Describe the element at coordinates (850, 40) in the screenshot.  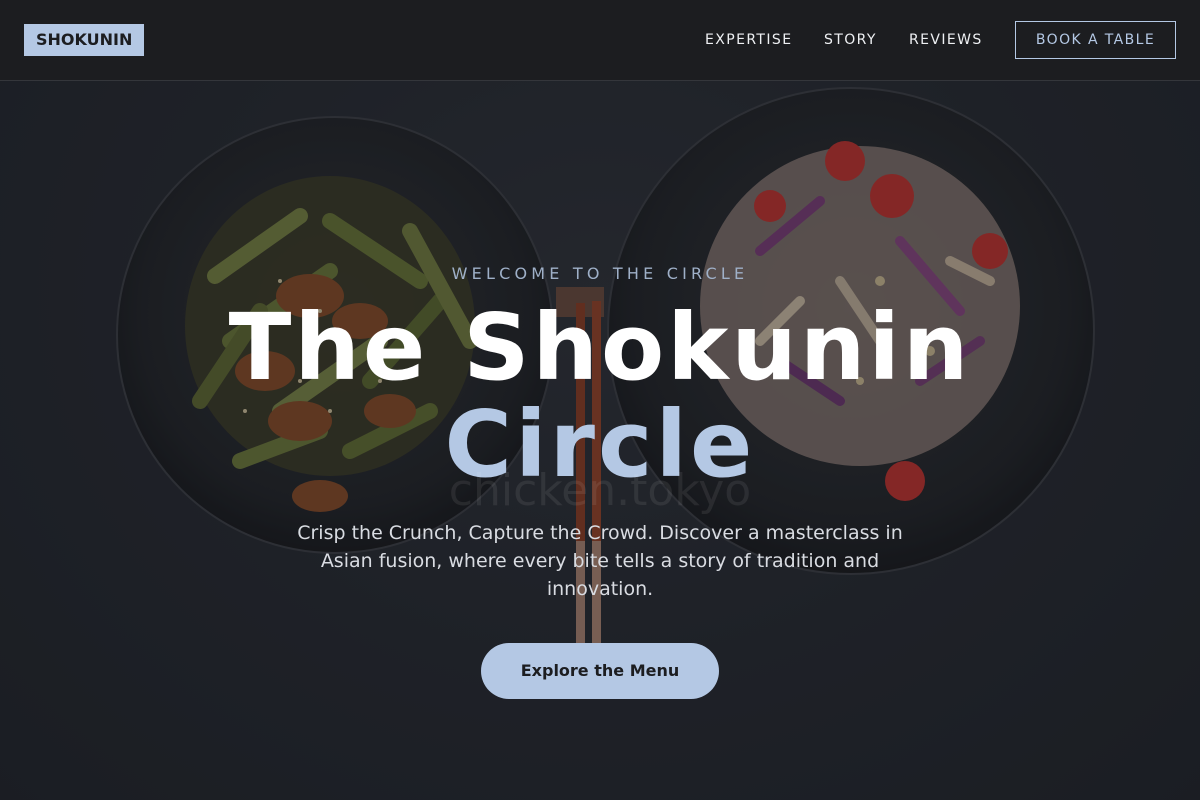
I see `nav-link-story: STORY` at that location.